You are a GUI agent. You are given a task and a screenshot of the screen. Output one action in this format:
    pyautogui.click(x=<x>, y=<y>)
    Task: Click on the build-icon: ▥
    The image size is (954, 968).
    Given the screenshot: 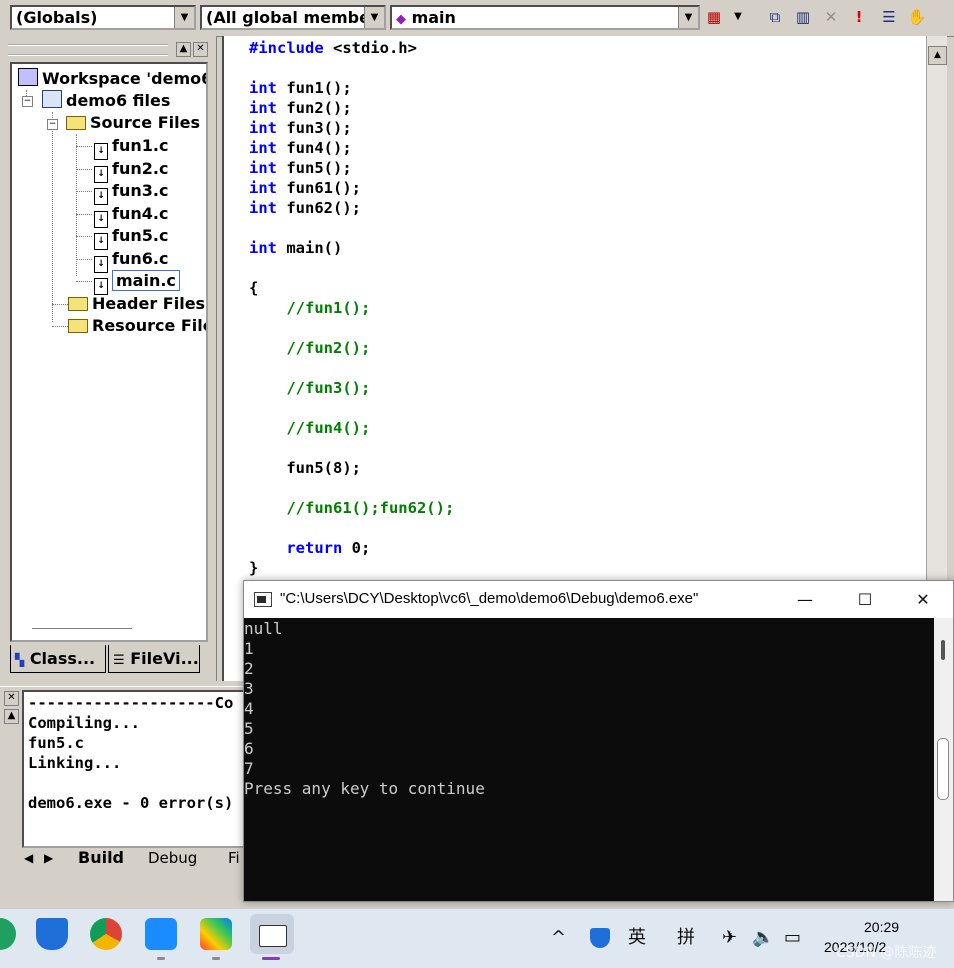 What is the action you would take?
    pyautogui.click(x=803, y=17)
    